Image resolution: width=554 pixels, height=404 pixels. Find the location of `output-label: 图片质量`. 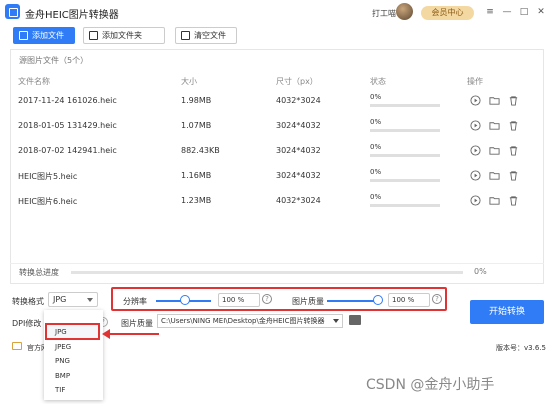

output-label: 图片质量 is located at coordinates (137, 323).